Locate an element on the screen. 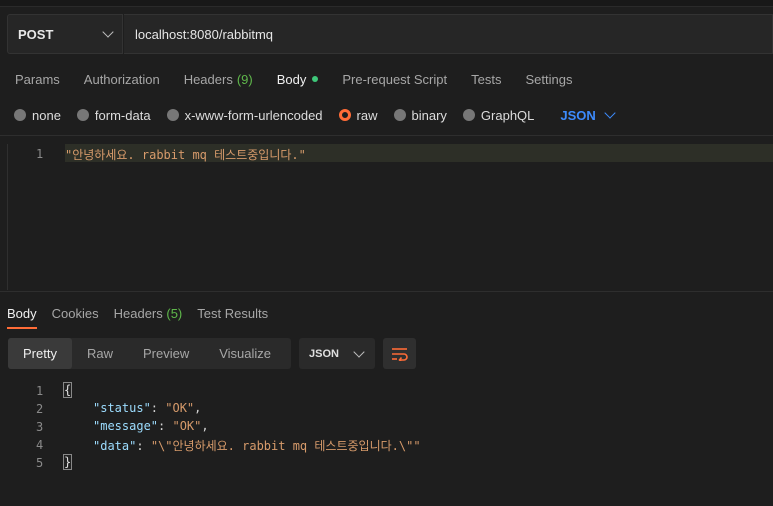 The width and height of the screenshot is (773, 506). url-text: localhost:8080/rabbitmq is located at coordinates (204, 34).